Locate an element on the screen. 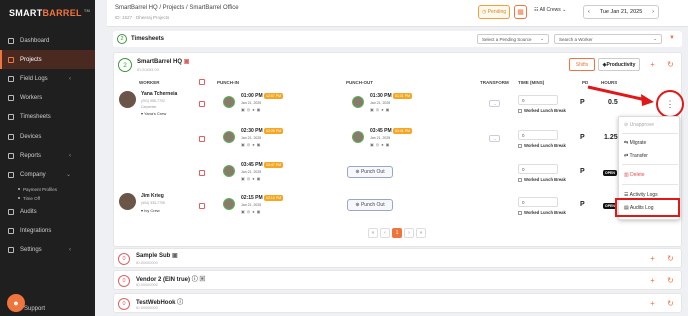 The width and height of the screenshot is (688, 316). timesheets-icon is located at coordinates (11, 117).